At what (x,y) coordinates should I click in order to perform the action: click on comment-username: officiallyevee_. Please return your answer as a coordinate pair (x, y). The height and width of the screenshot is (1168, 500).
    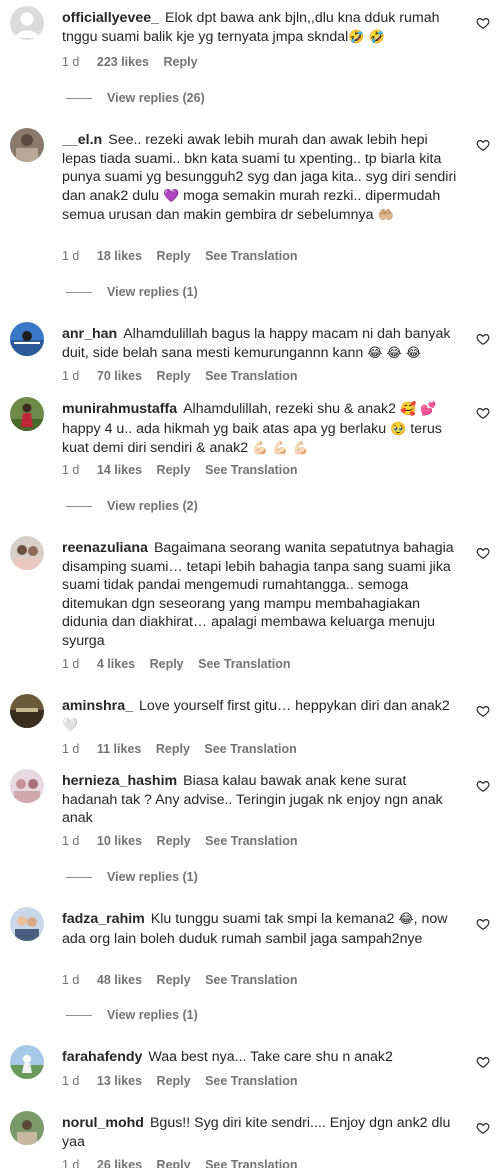
    Looking at the image, I should click on (110, 18).